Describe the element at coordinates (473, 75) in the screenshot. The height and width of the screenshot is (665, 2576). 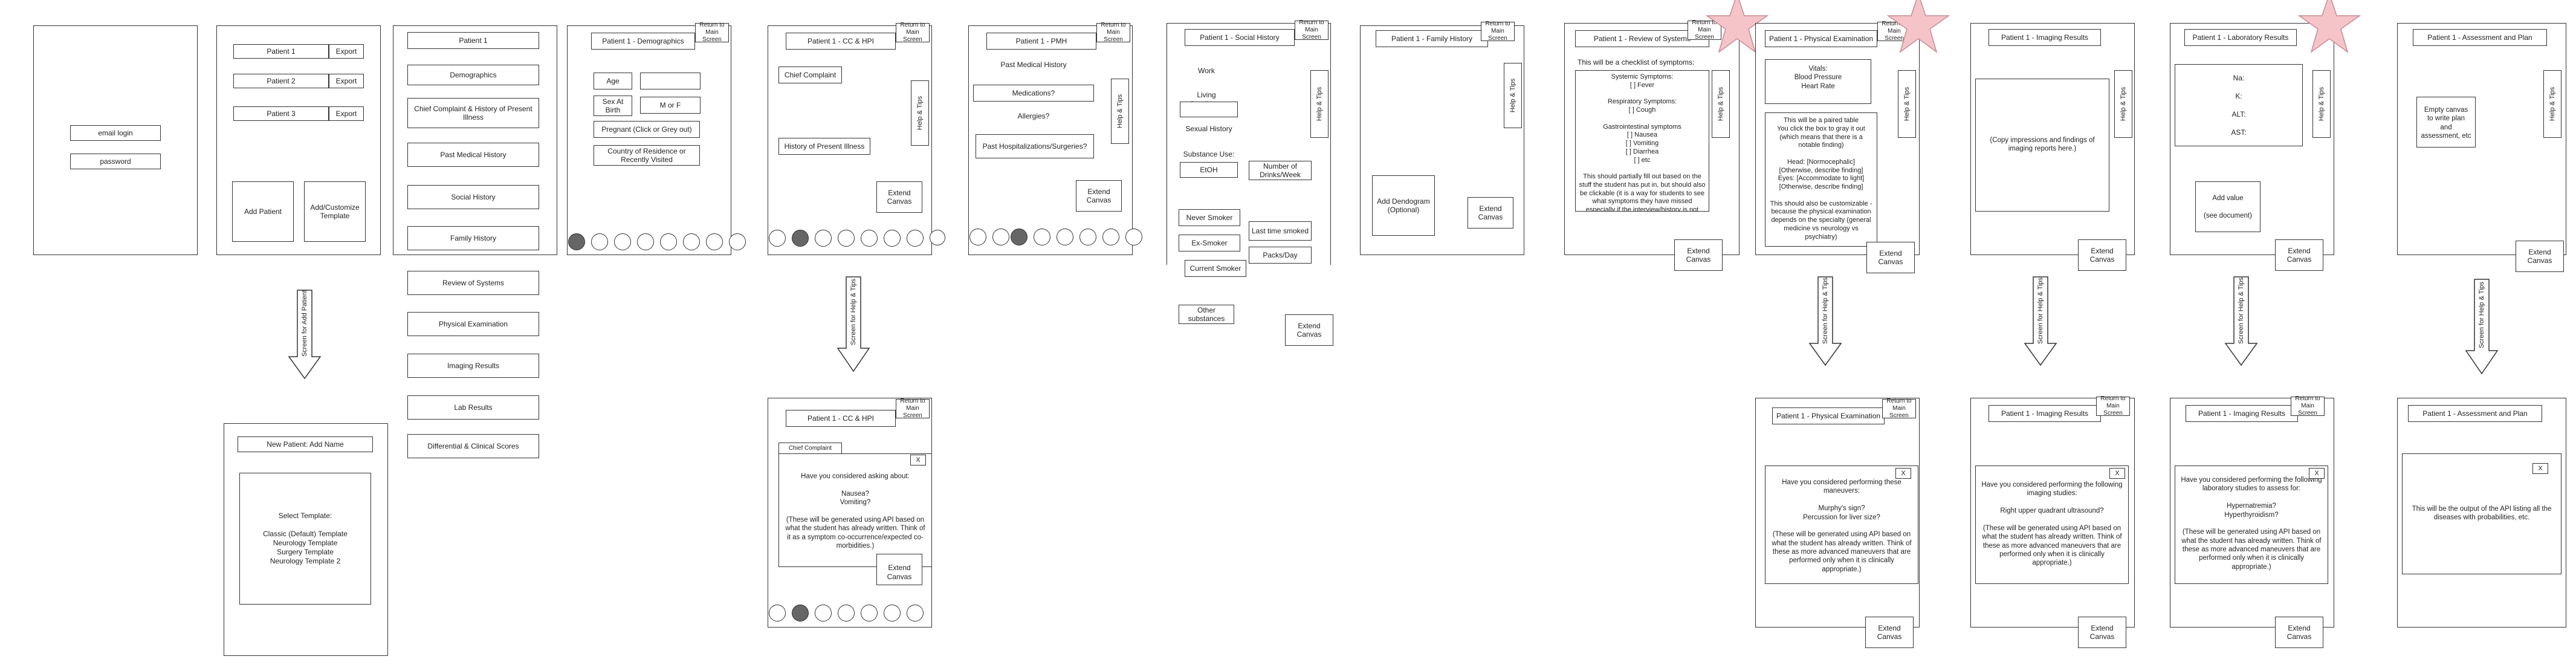
I see `menu-item-demographics: Demographics` at that location.